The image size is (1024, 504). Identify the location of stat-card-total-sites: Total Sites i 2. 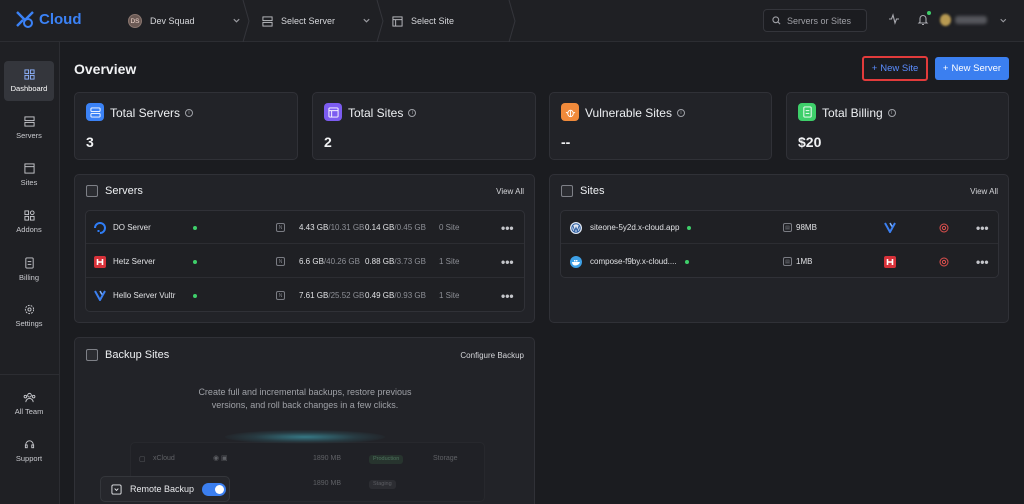
(424, 126).